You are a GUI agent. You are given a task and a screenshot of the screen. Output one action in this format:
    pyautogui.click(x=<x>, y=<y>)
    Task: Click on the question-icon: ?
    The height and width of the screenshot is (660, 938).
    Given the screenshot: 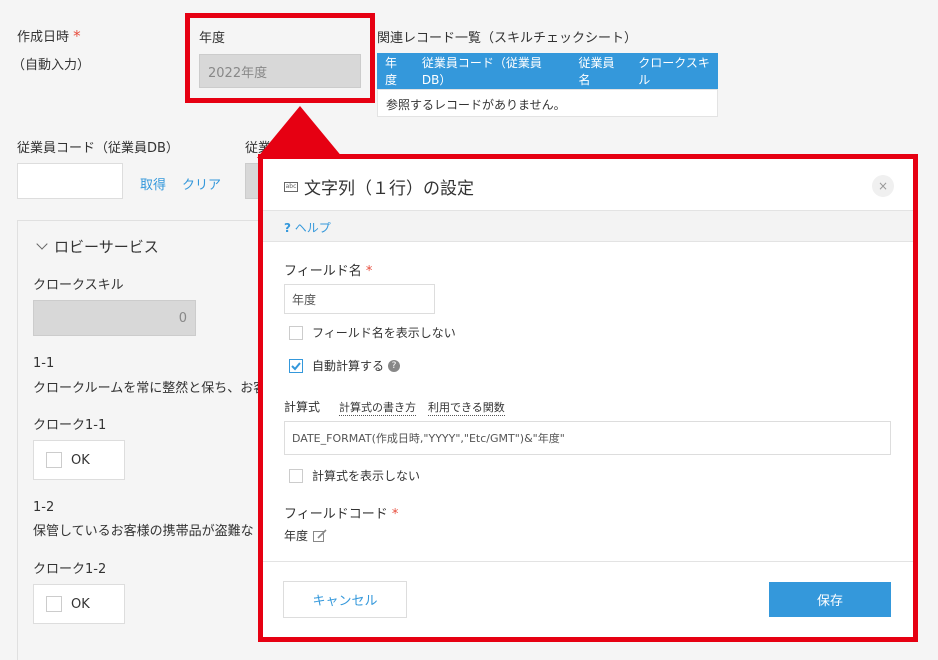 What is the action you would take?
    pyautogui.click(x=394, y=365)
    